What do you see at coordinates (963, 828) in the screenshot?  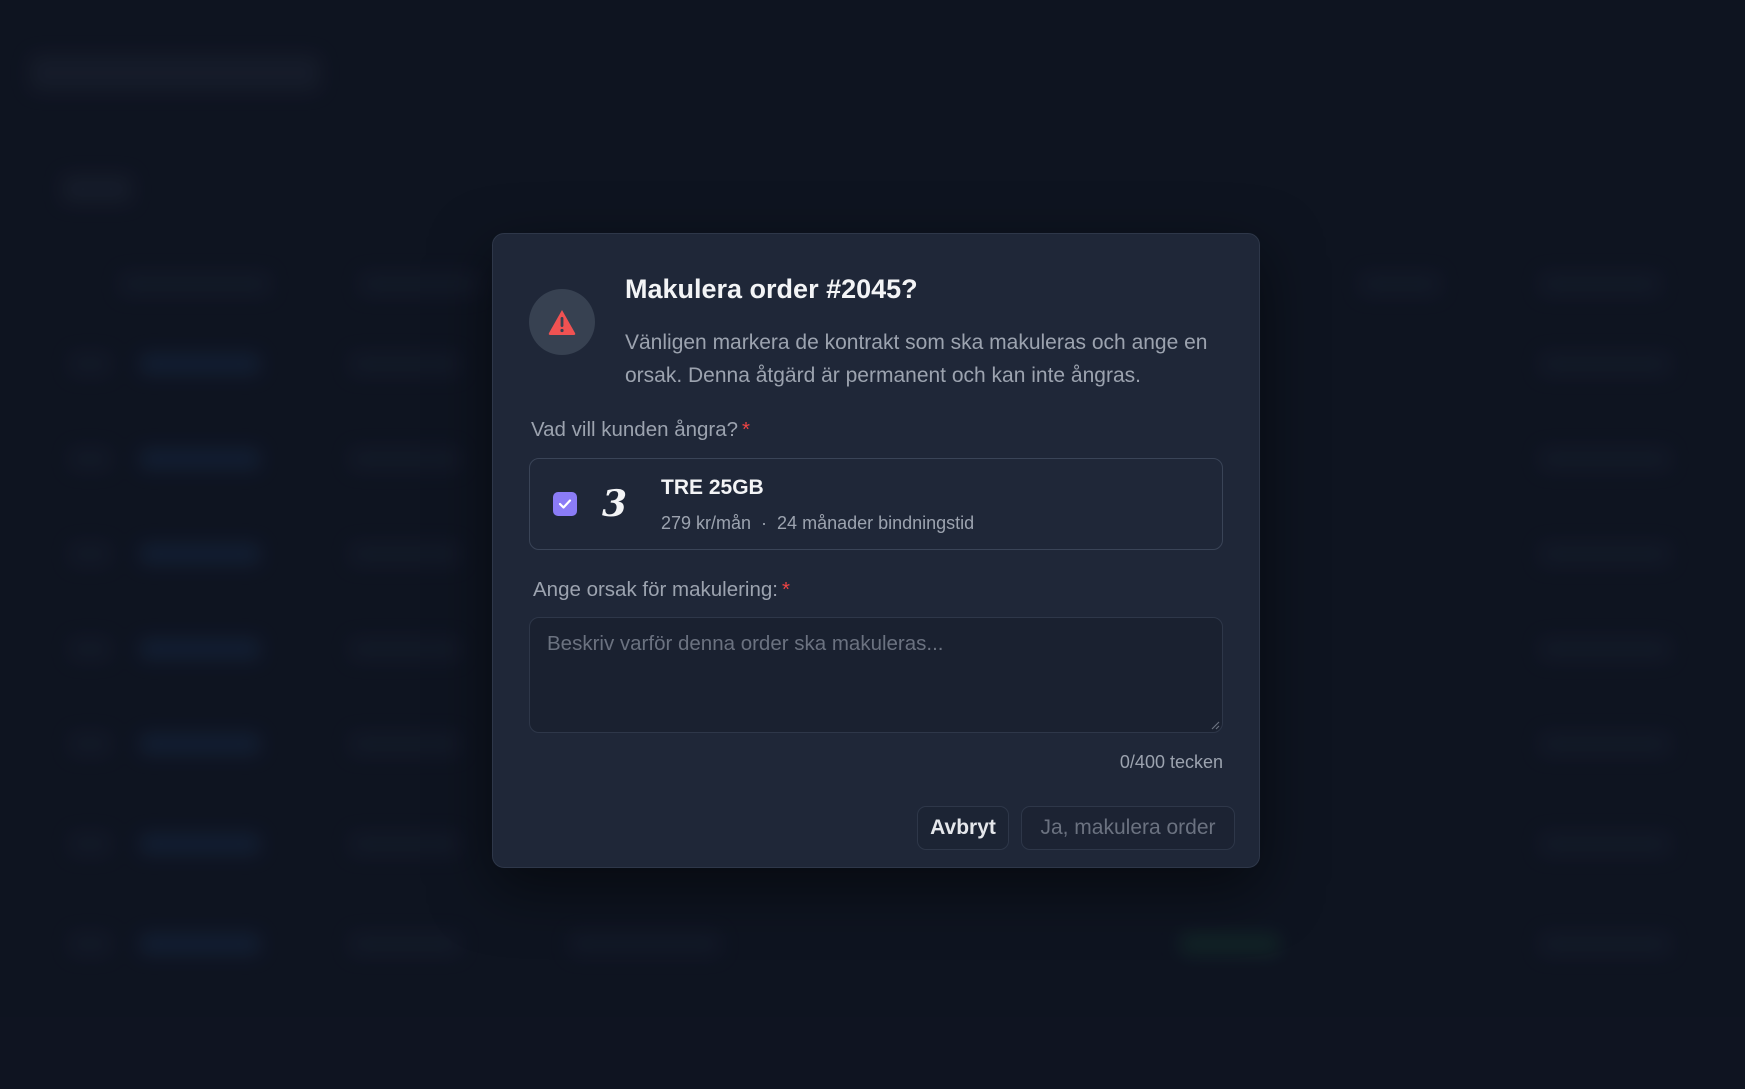 I see `cancel-button: Avbryt` at bounding box center [963, 828].